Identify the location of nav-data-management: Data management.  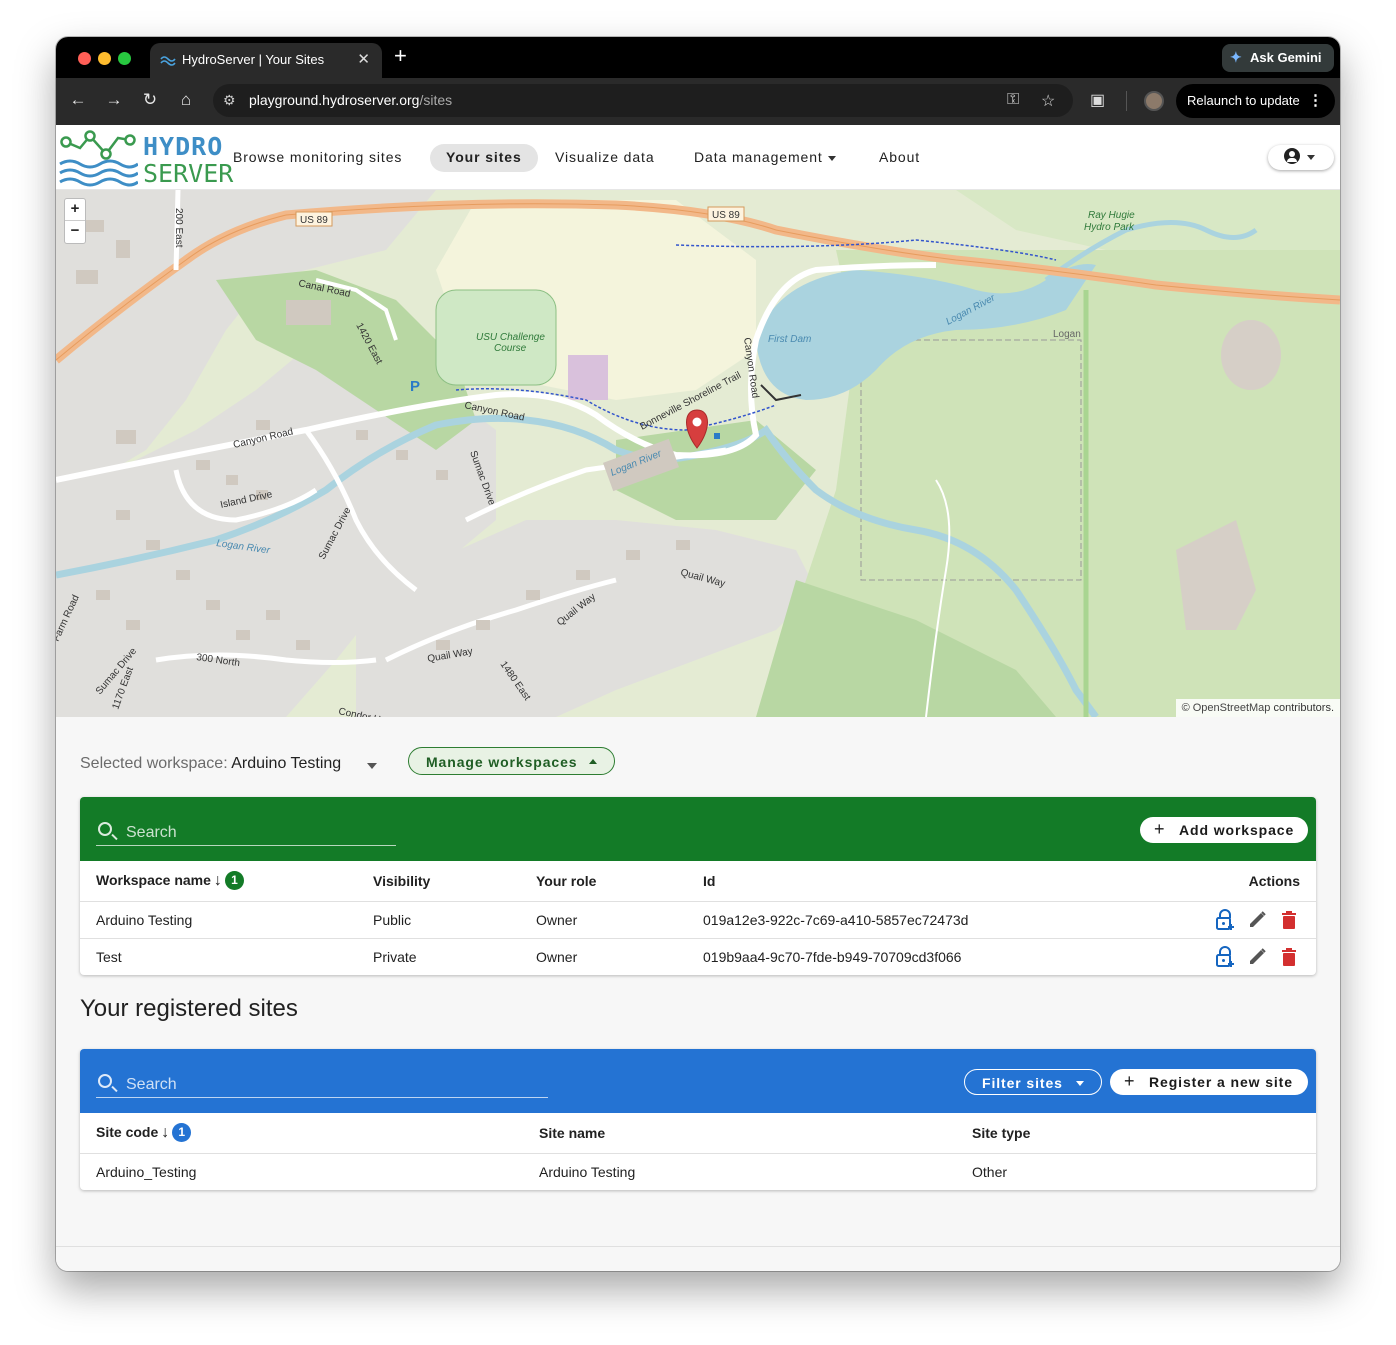
(765, 158).